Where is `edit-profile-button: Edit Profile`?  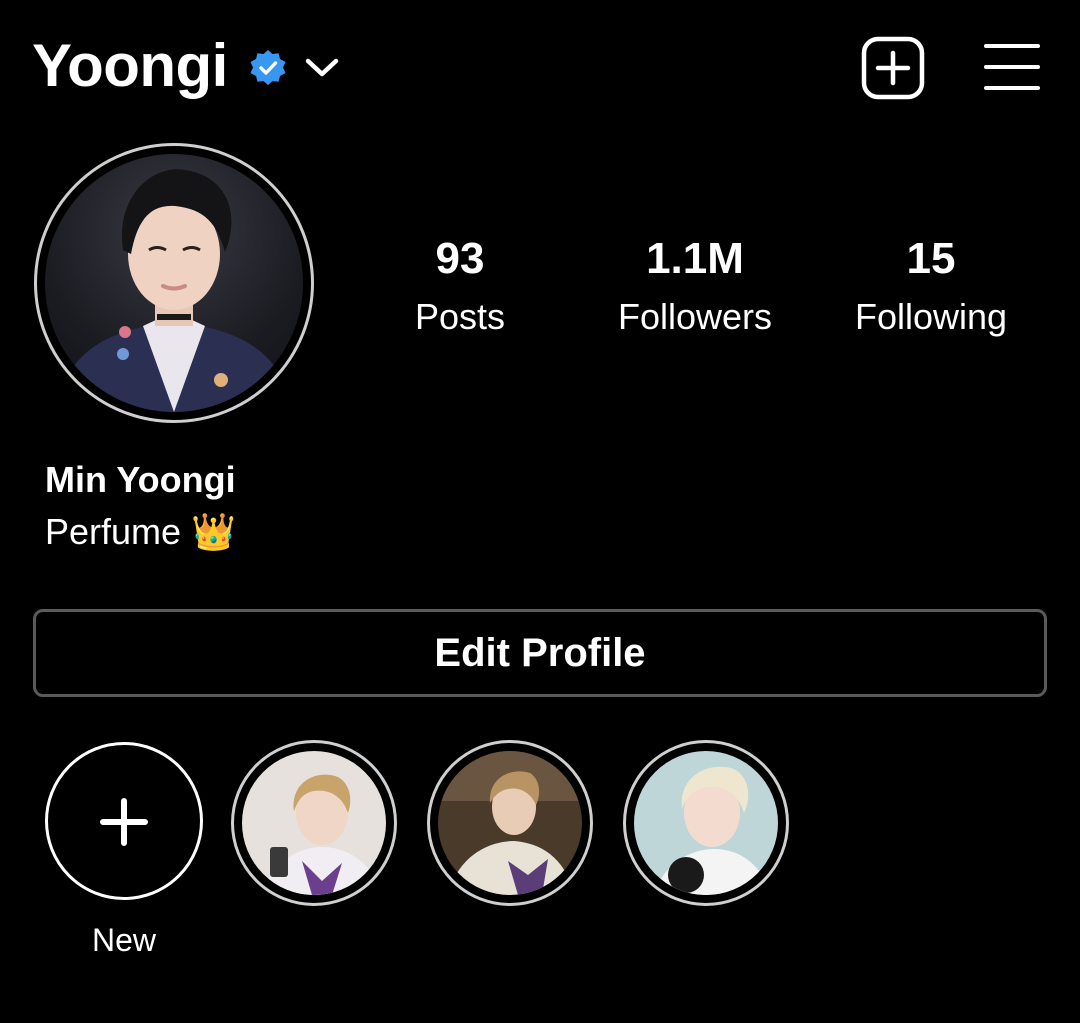
edit-profile-button: Edit Profile is located at coordinates (540, 653).